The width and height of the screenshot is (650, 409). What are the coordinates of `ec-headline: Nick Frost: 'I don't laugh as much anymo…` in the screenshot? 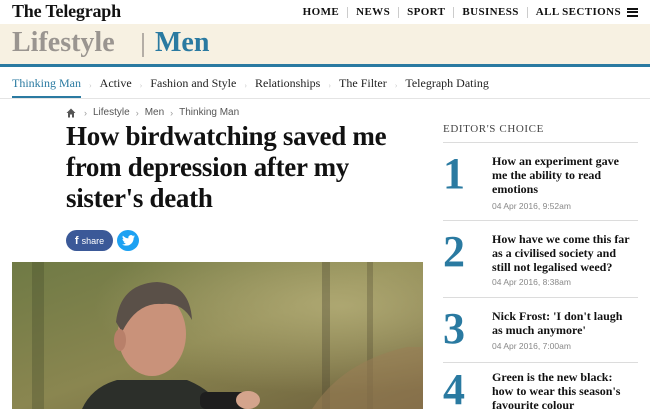 It's located at (563, 323).